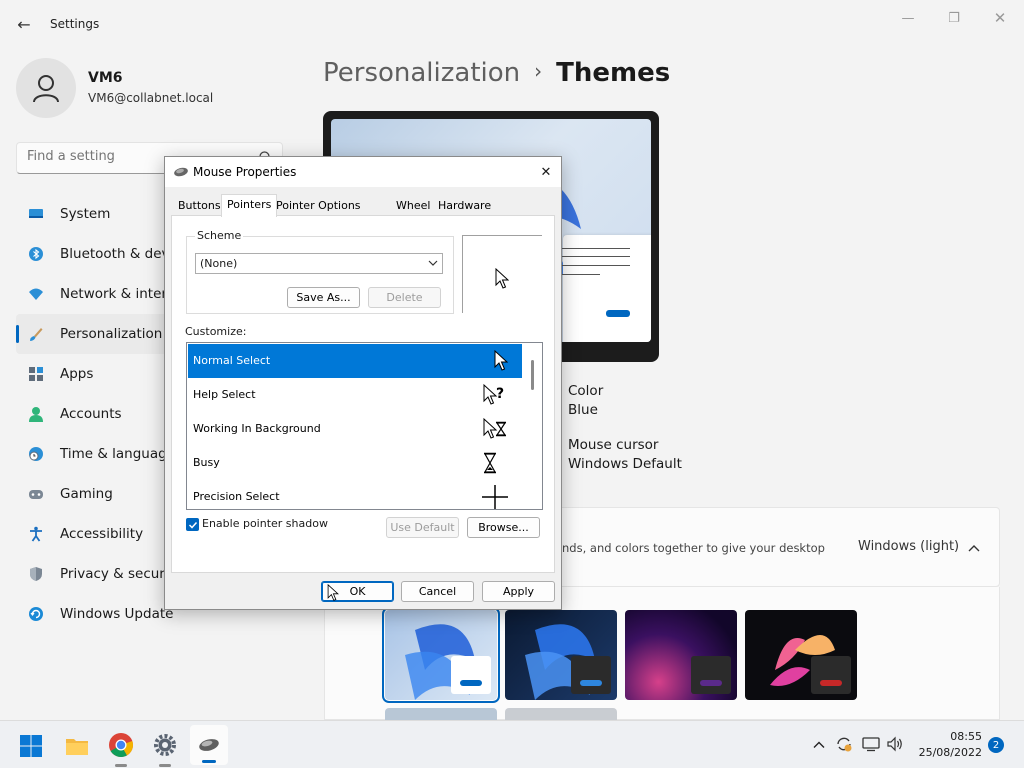 Image resolution: width=1024 pixels, height=768 pixels. I want to click on chrome-icon, so click(121, 745).